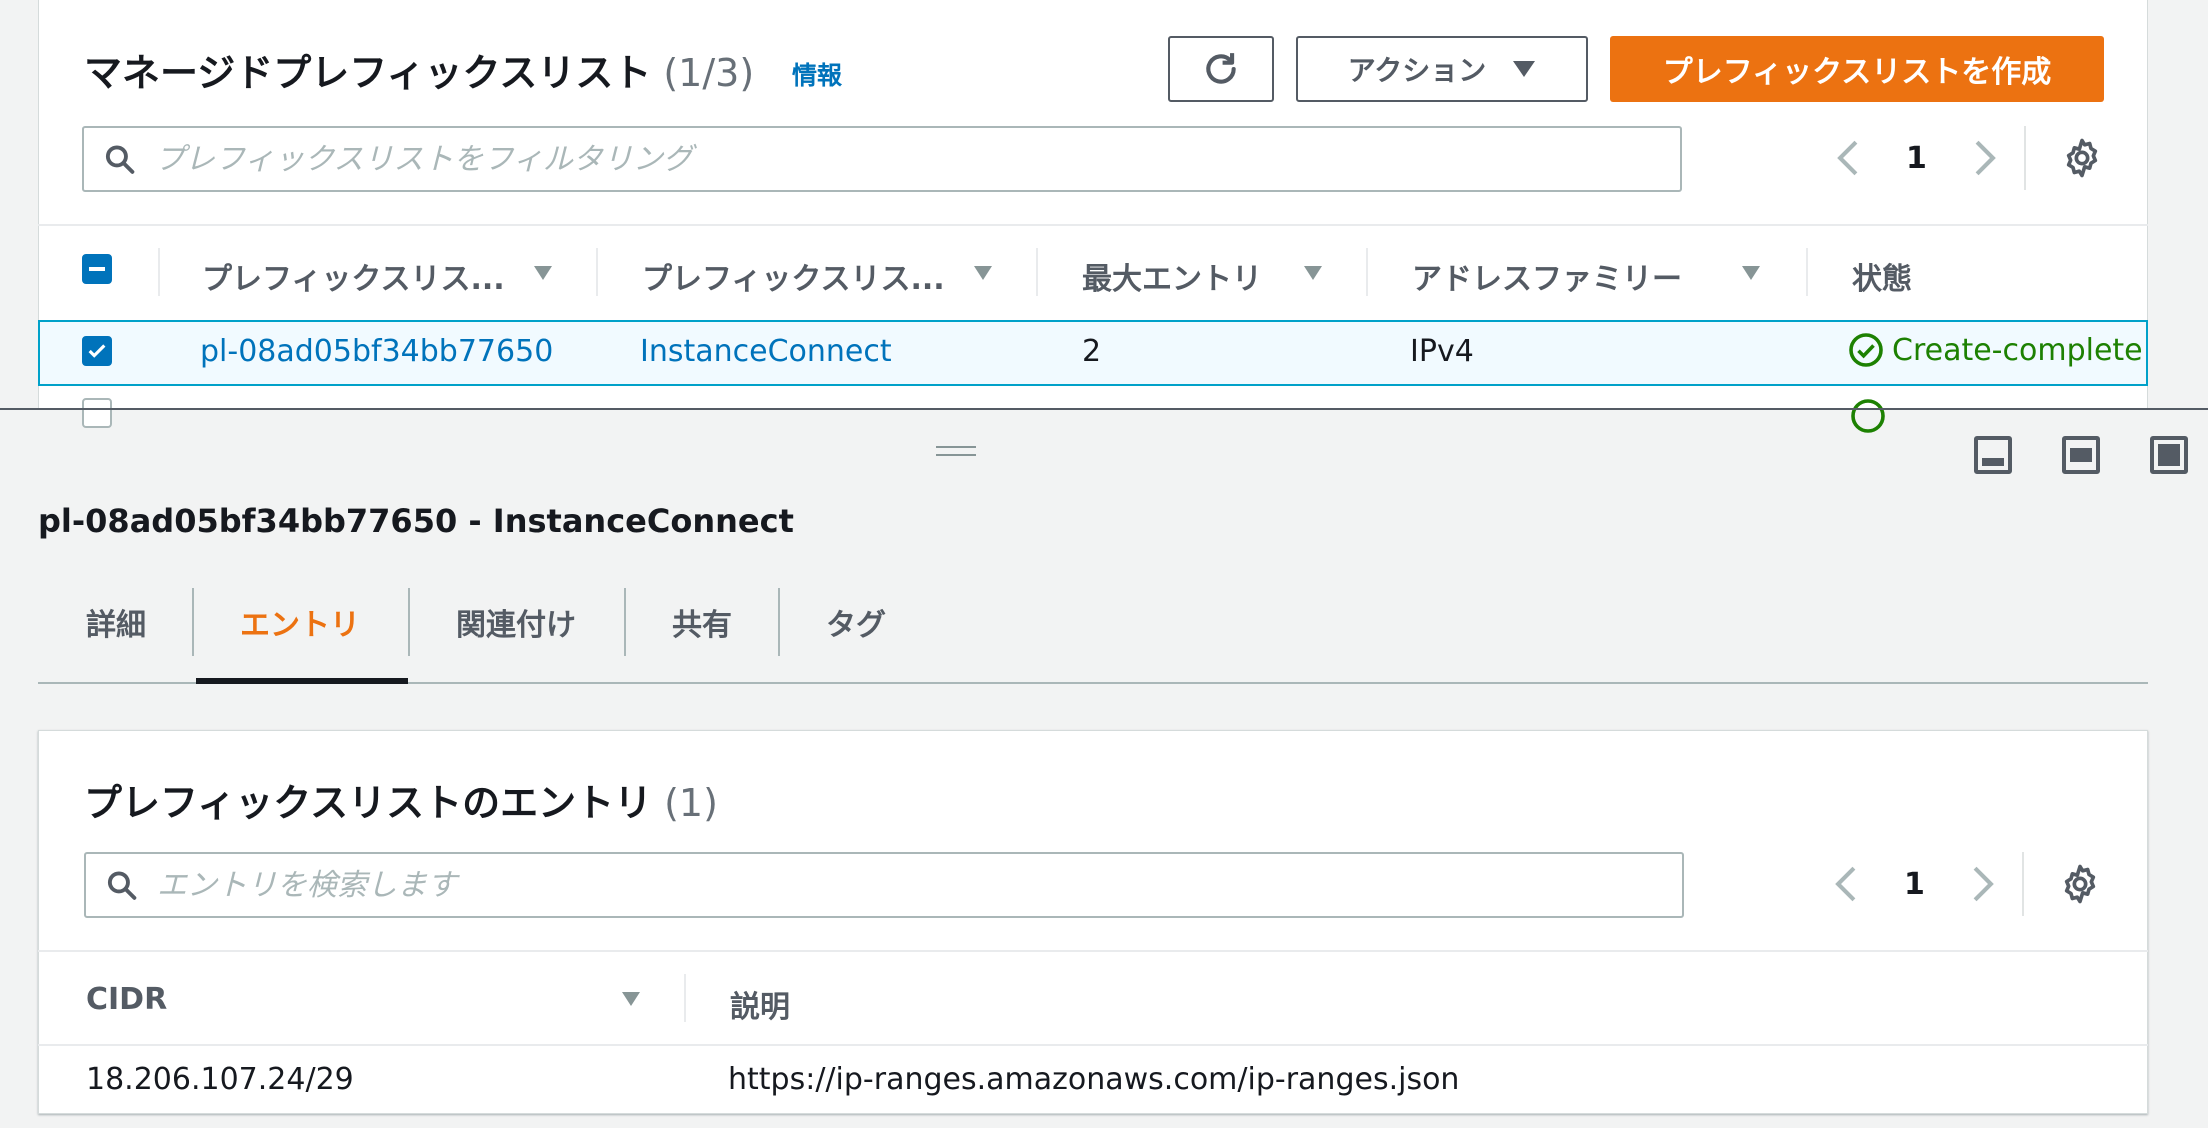 The width and height of the screenshot is (2208, 1128). I want to click on row-checkbox-checked, so click(97, 351).